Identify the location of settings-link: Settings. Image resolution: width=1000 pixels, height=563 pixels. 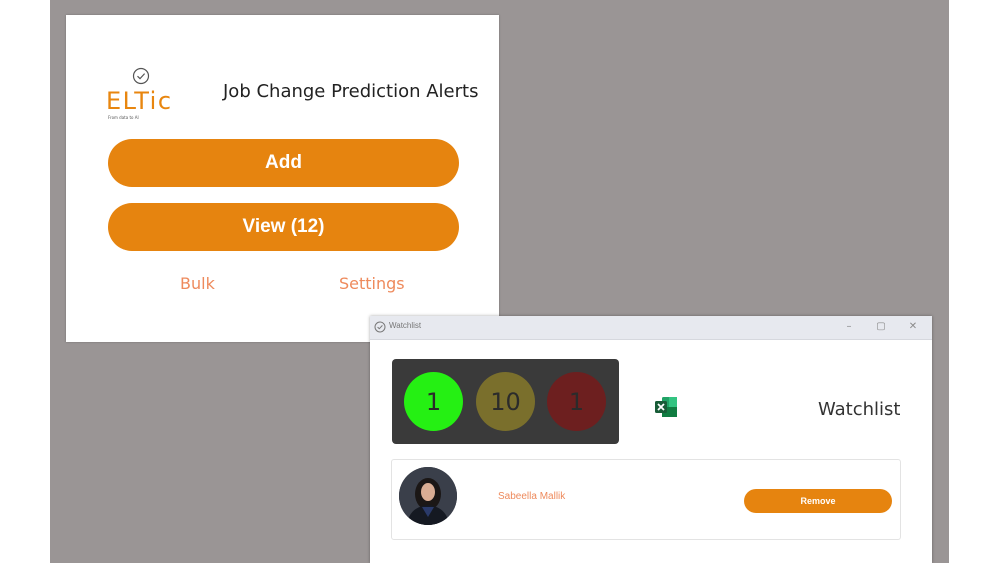
(372, 283).